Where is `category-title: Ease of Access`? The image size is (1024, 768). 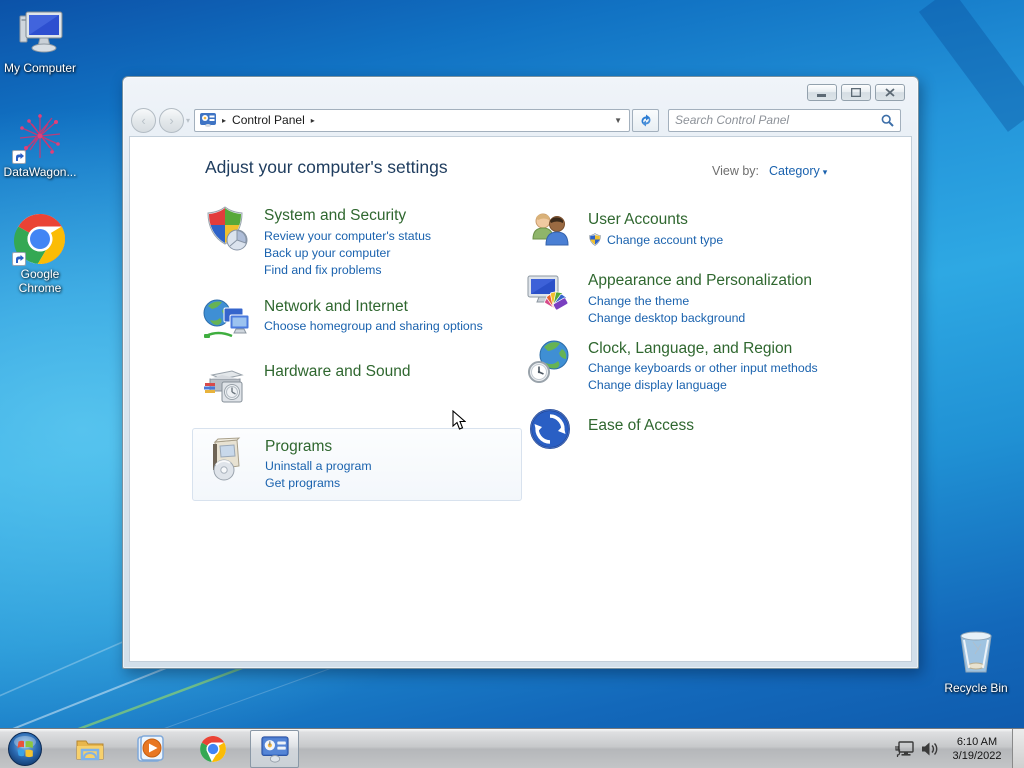
category-title: Ease of Access is located at coordinates (641, 426).